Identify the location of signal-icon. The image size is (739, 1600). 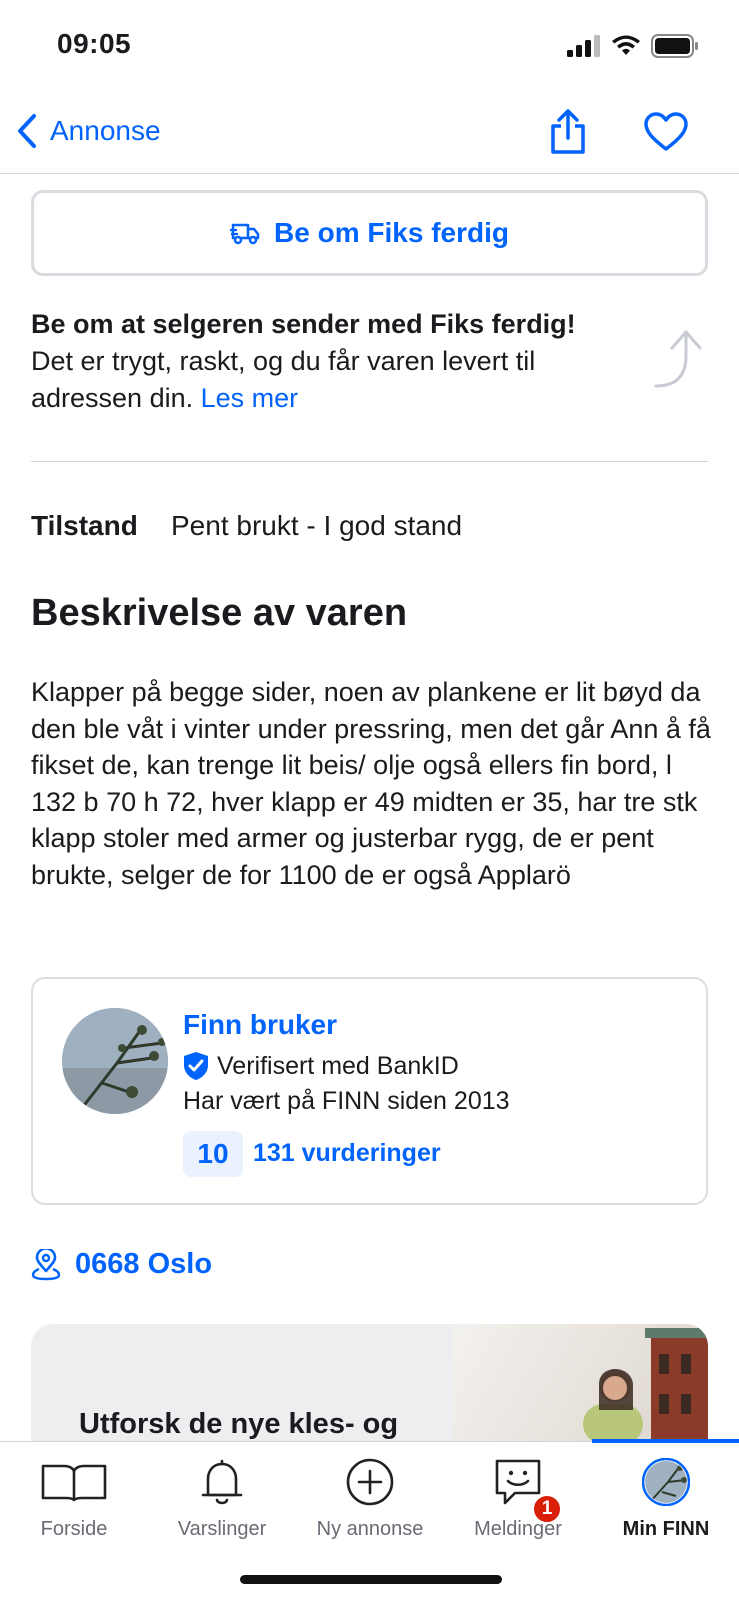
(583, 46).